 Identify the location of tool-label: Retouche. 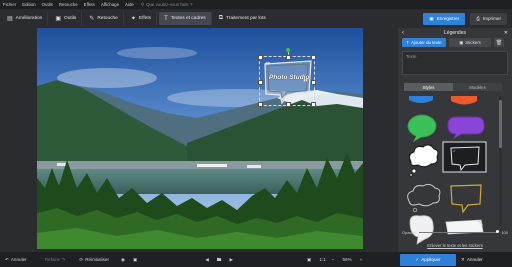
(107, 18).